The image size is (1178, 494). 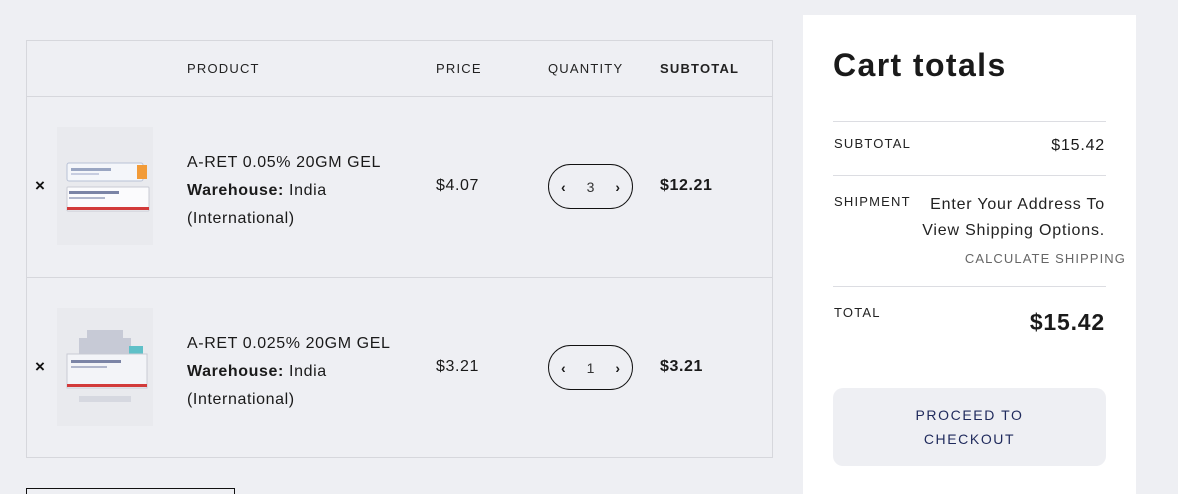 What do you see at coordinates (130, 491) in the screenshot?
I see `coupon-button` at bounding box center [130, 491].